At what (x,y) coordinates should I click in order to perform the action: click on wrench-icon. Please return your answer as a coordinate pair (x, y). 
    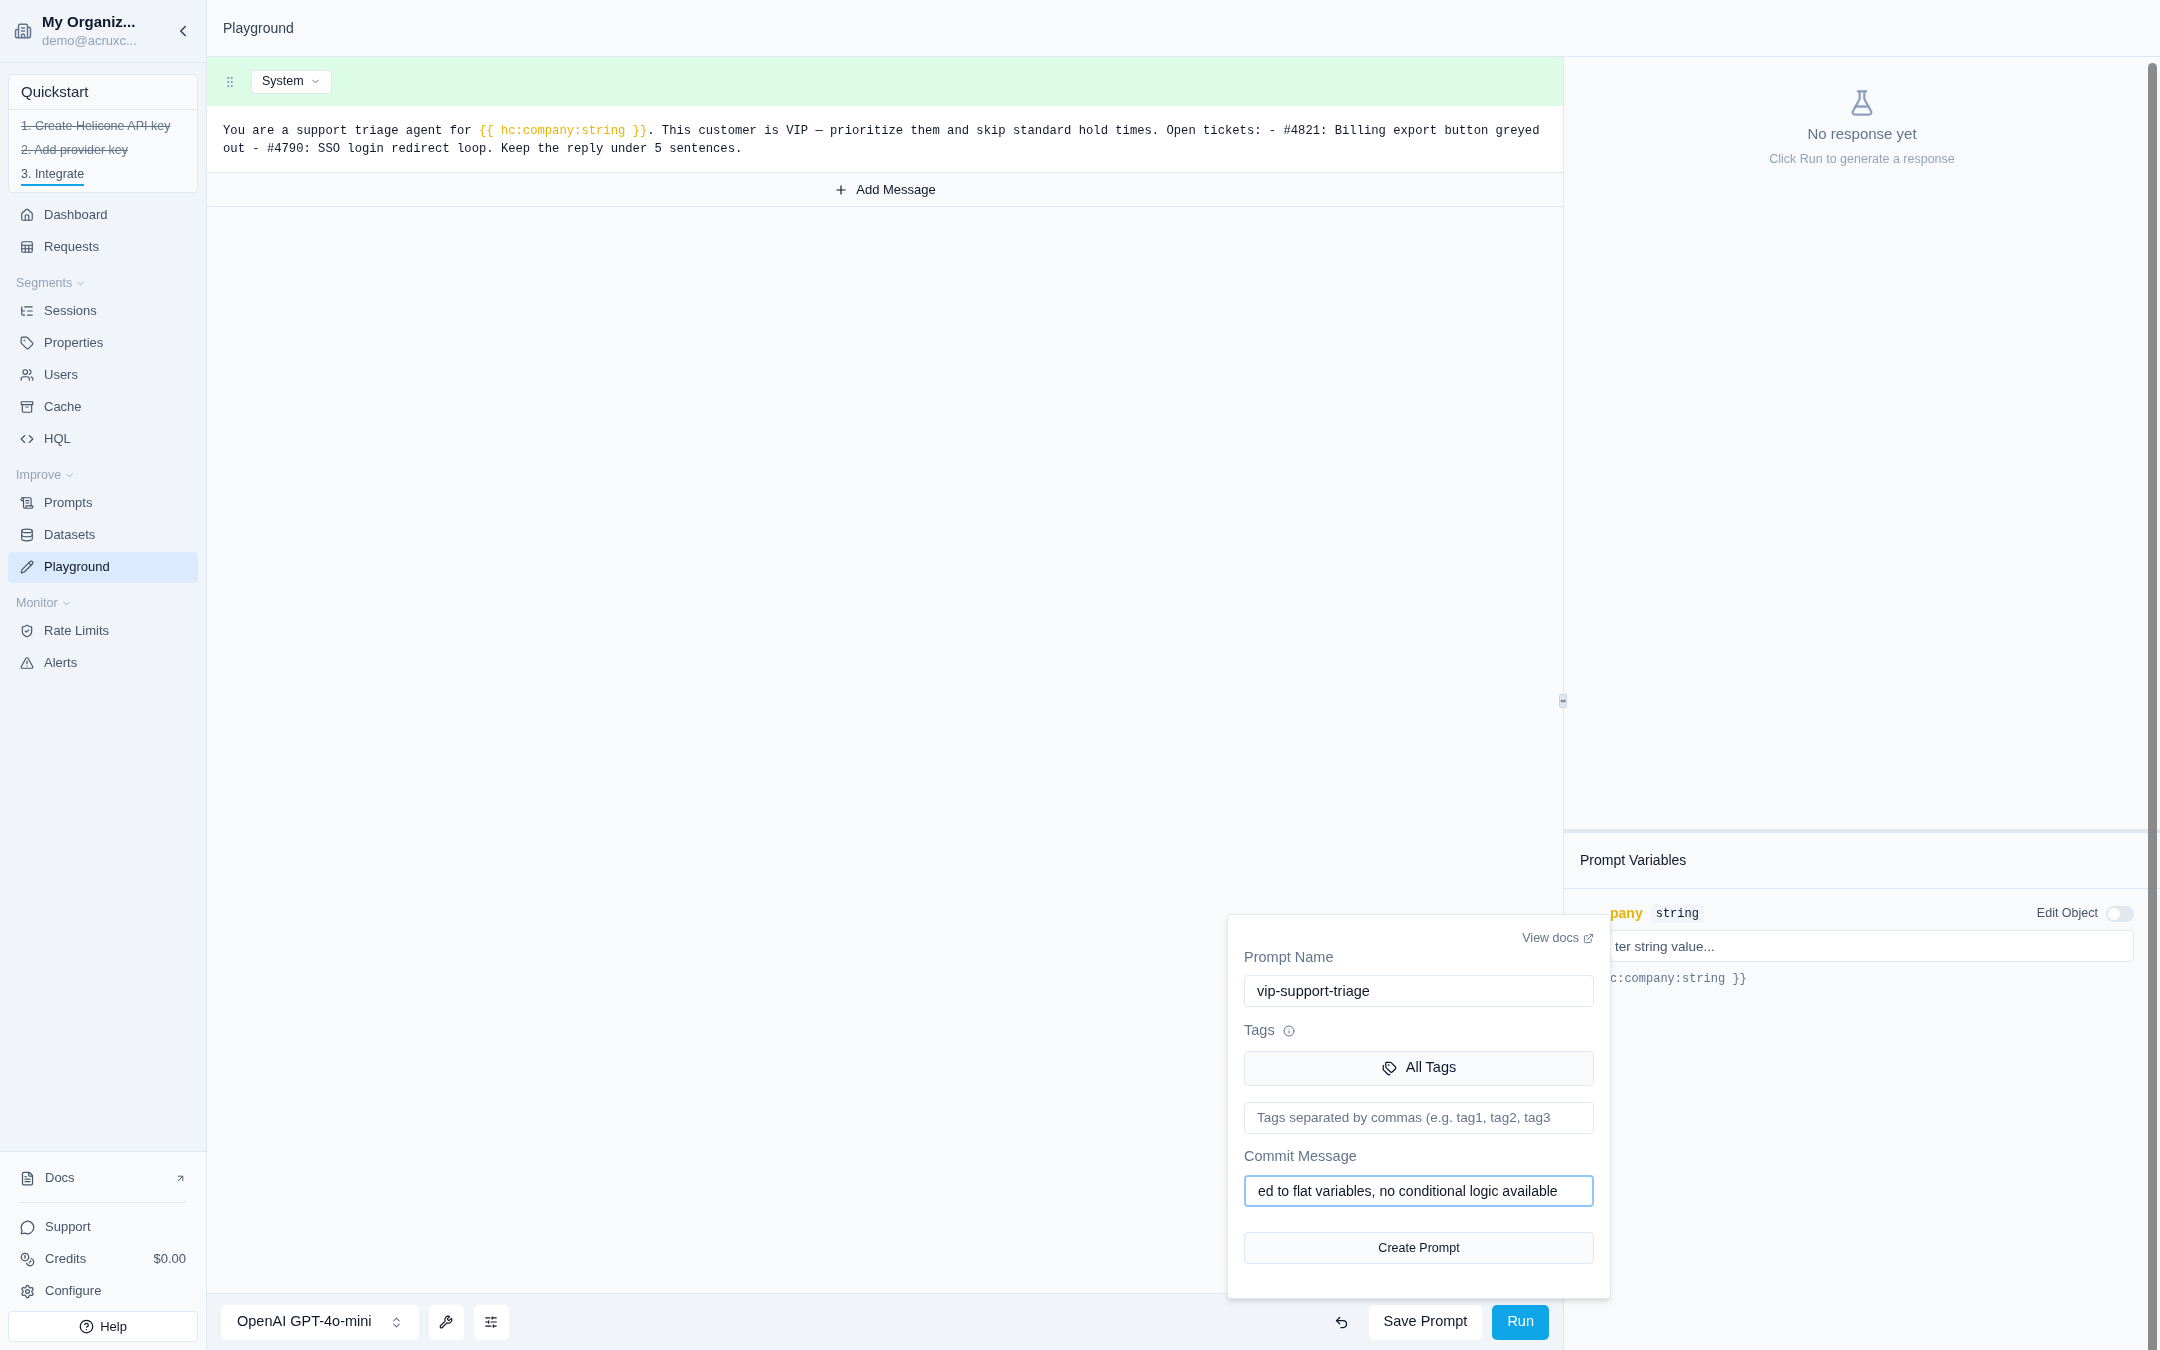
    Looking at the image, I should click on (446, 1322).